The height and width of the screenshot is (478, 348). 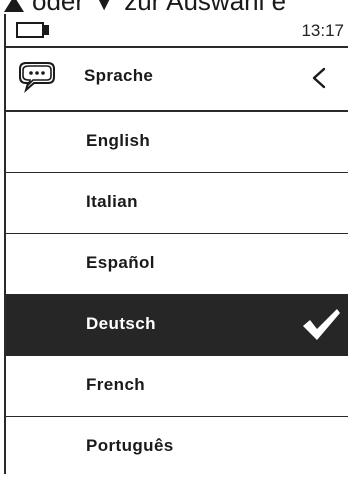 What do you see at coordinates (320, 78) in the screenshot?
I see `chevron-left-icon` at bounding box center [320, 78].